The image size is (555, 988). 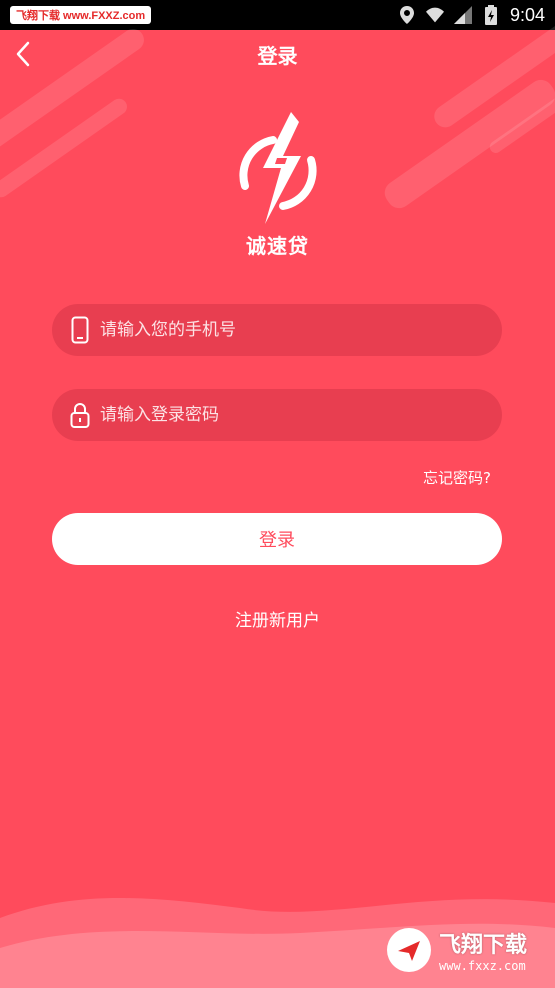 I want to click on lock-icon, so click(x=80, y=415).